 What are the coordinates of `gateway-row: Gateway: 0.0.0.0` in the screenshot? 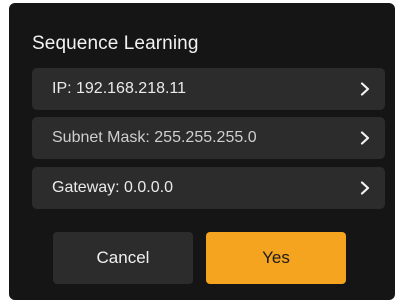 It's located at (208, 188).